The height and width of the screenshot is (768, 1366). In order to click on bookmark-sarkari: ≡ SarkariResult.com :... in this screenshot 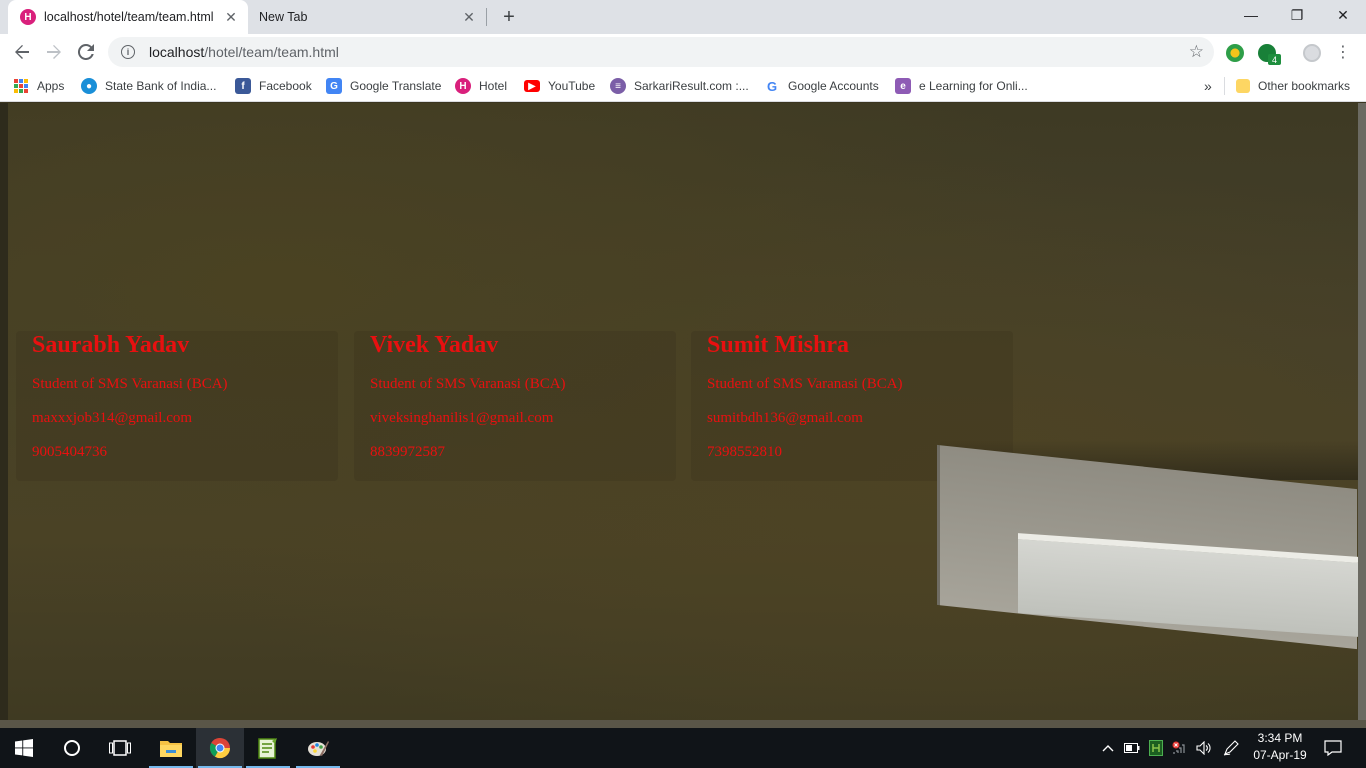, I will do `click(679, 86)`.